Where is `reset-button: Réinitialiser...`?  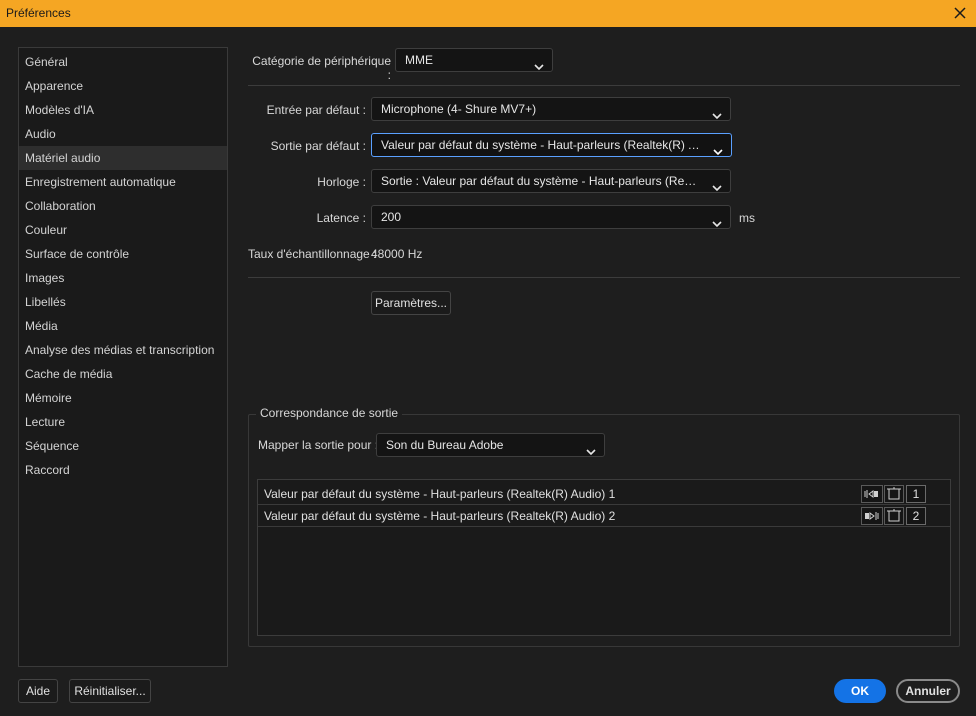 reset-button: Réinitialiser... is located at coordinates (110, 691).